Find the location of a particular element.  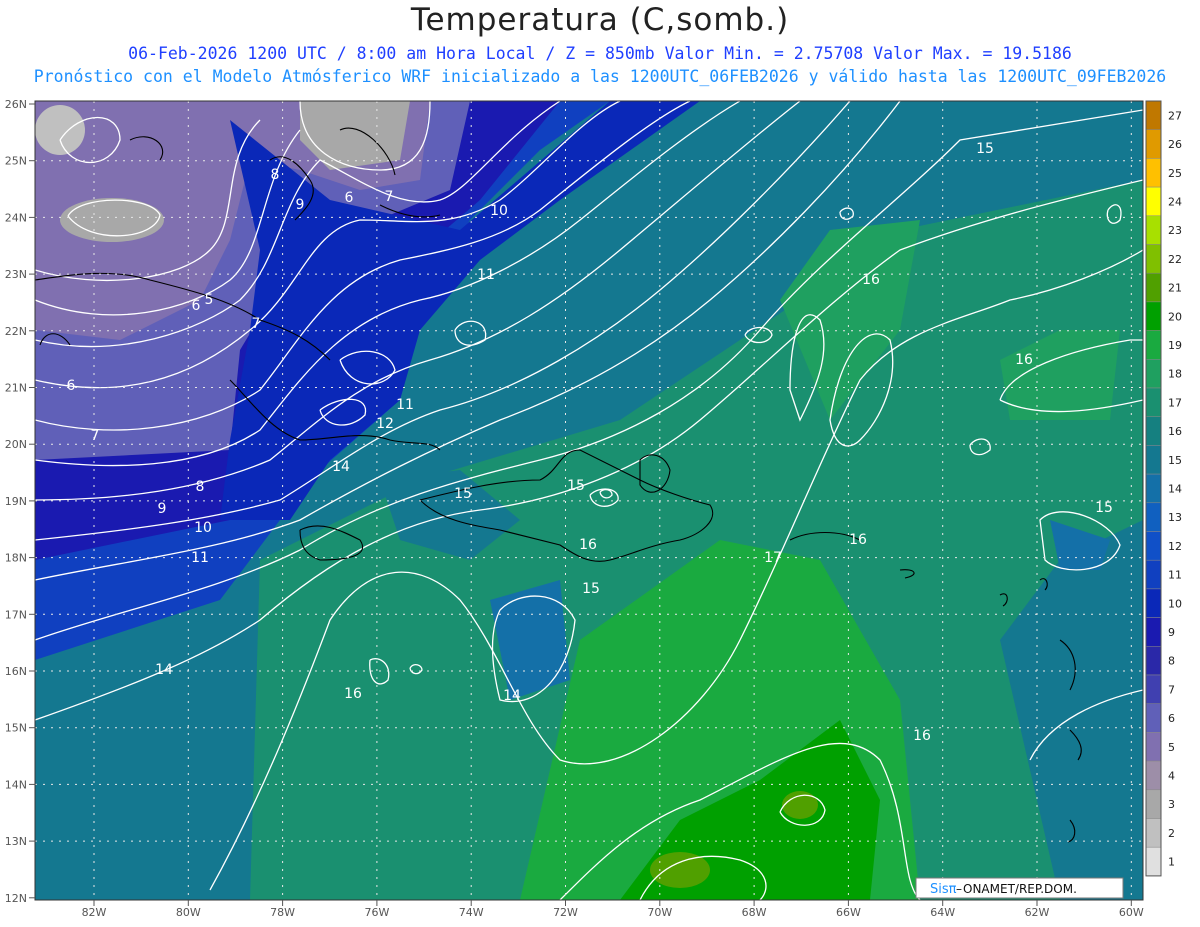

lon-label: 62W is located at coordinates (1037, 912).